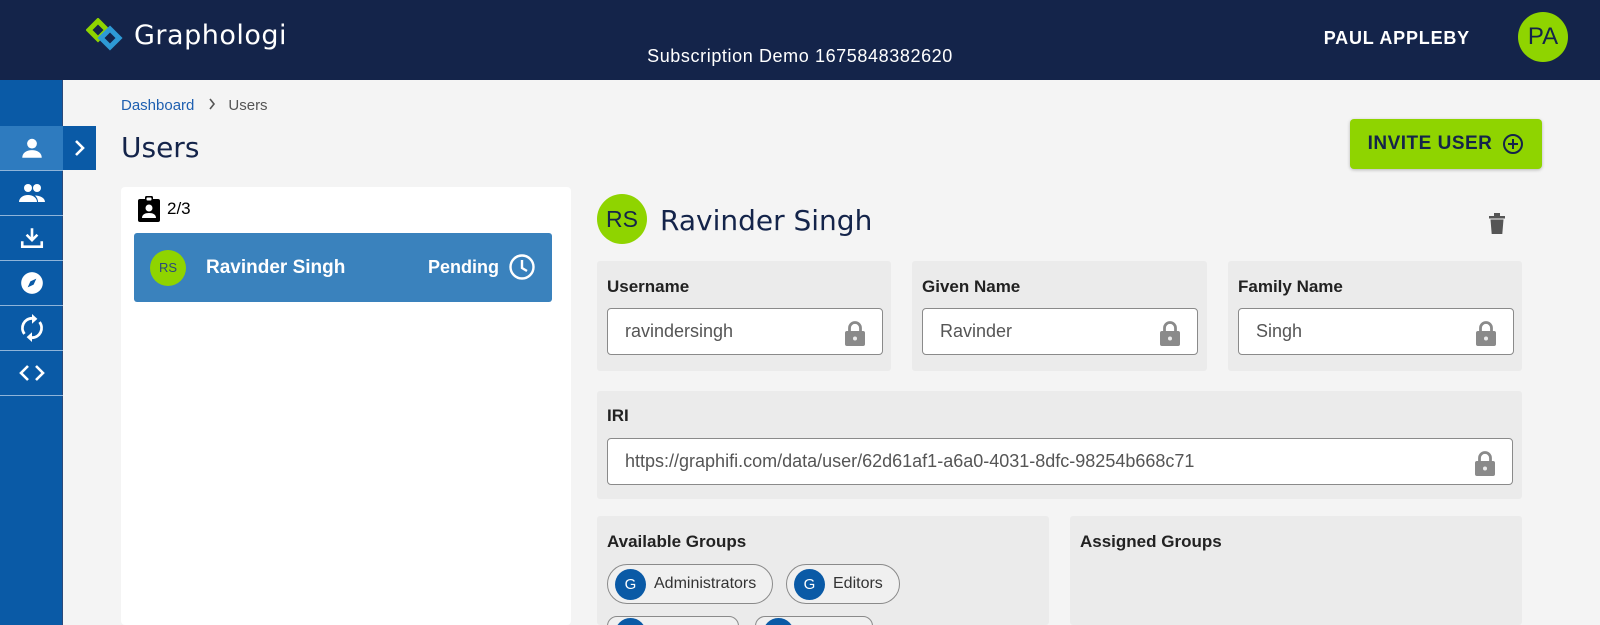  Describe the element at coordinates (1543, 37) in the screenshot. I see `user-avatar: PA` at that location.